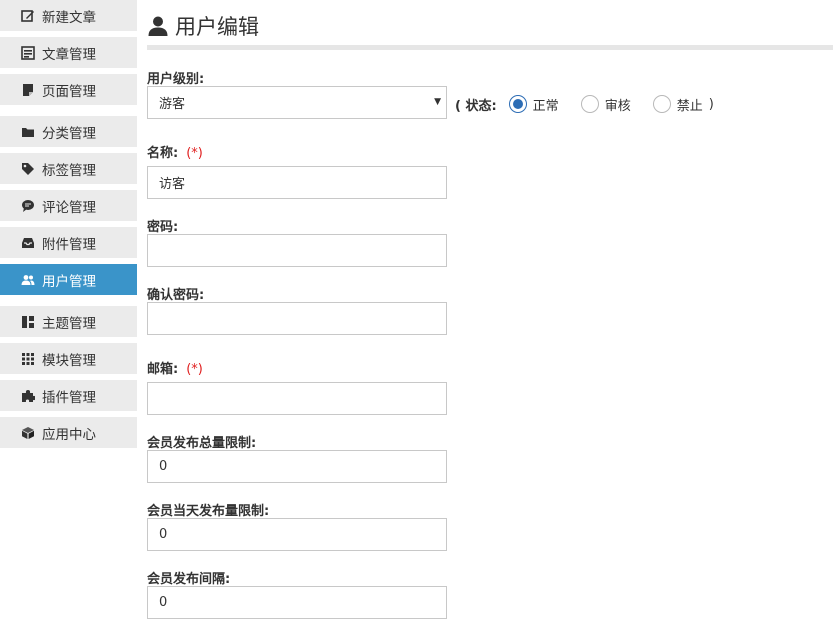 The height and width of the screenshot is (634, 833). I want to click on daily-post-limit-value: 0, so click(163, 534).